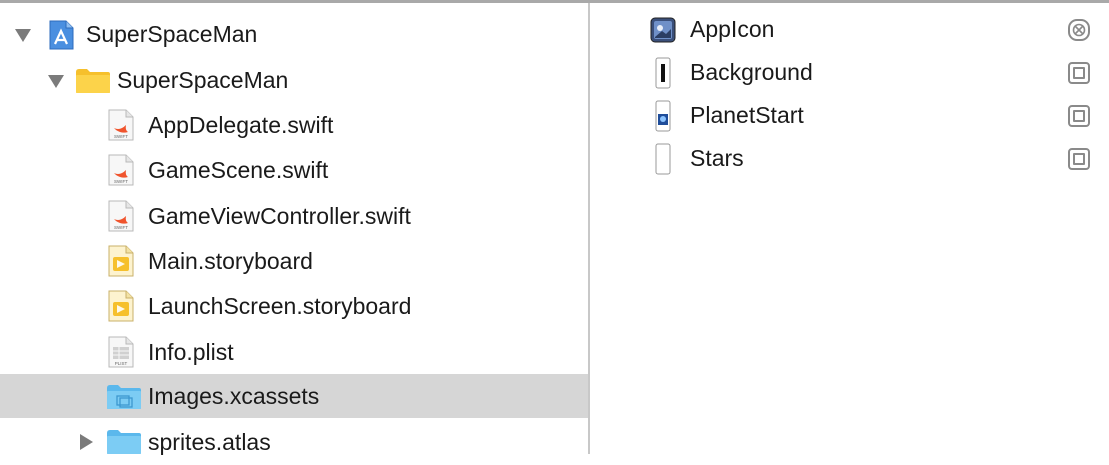 The image size is (1109, 465). I want to click on navigator-row-project: SuperSpaceMan, so click(294, 34).